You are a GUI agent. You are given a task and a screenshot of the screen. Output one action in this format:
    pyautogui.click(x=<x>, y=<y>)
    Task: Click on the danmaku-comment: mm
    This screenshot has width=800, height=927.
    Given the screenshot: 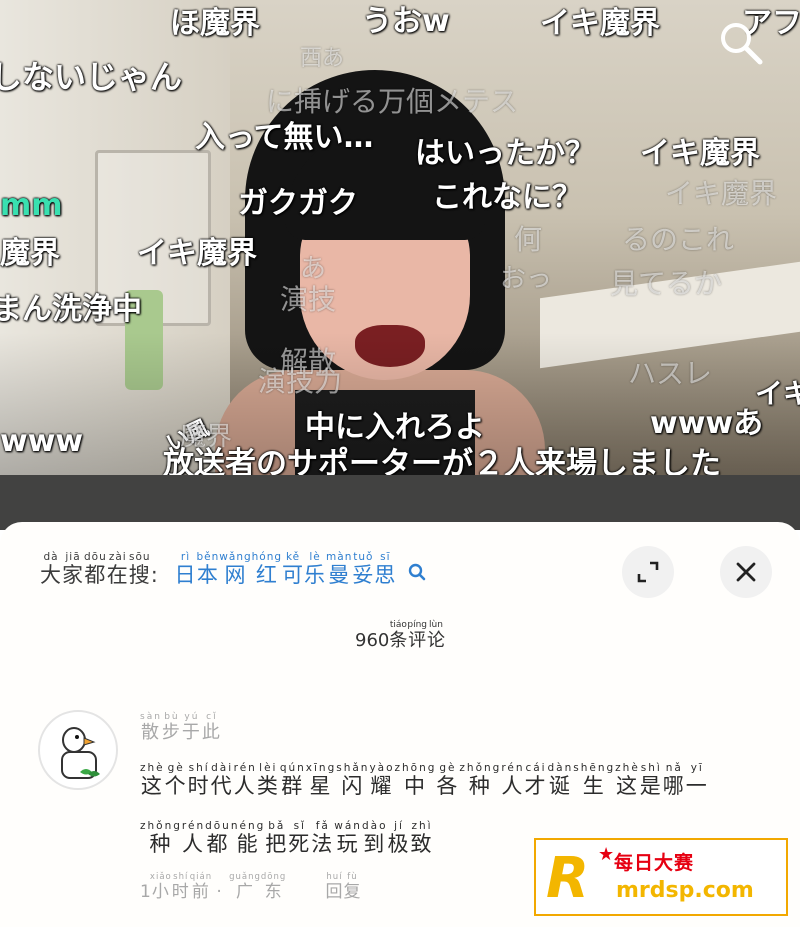 What is the action you would take?
    pyautogui.click(x=31, y=205)
    